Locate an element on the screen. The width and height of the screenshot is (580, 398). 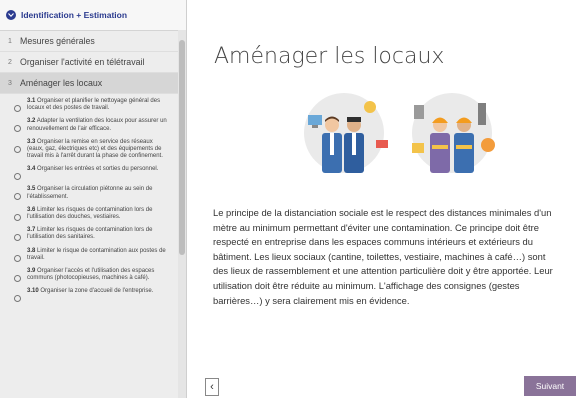
sidebar-item-number: 1 is located at coordinates (10, 41).